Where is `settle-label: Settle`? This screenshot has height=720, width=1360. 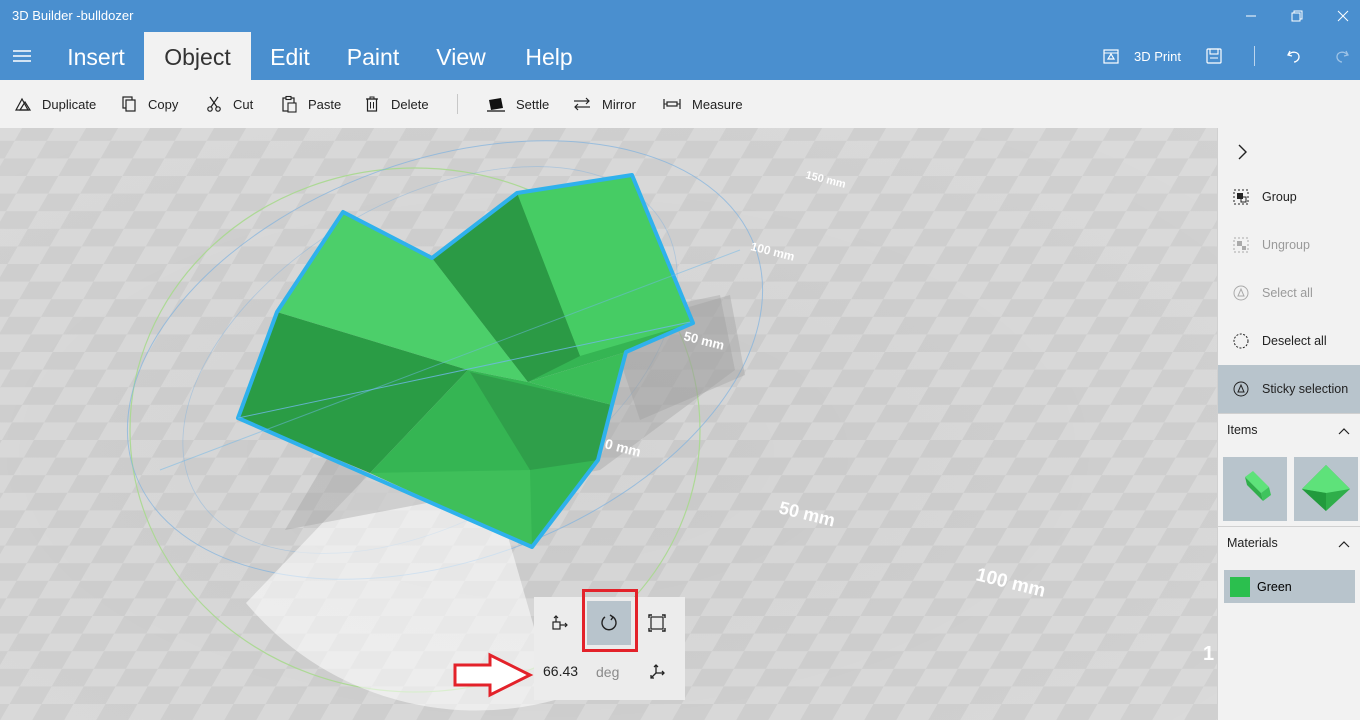
settle-label: Settle is located at coordinates (533, 104).